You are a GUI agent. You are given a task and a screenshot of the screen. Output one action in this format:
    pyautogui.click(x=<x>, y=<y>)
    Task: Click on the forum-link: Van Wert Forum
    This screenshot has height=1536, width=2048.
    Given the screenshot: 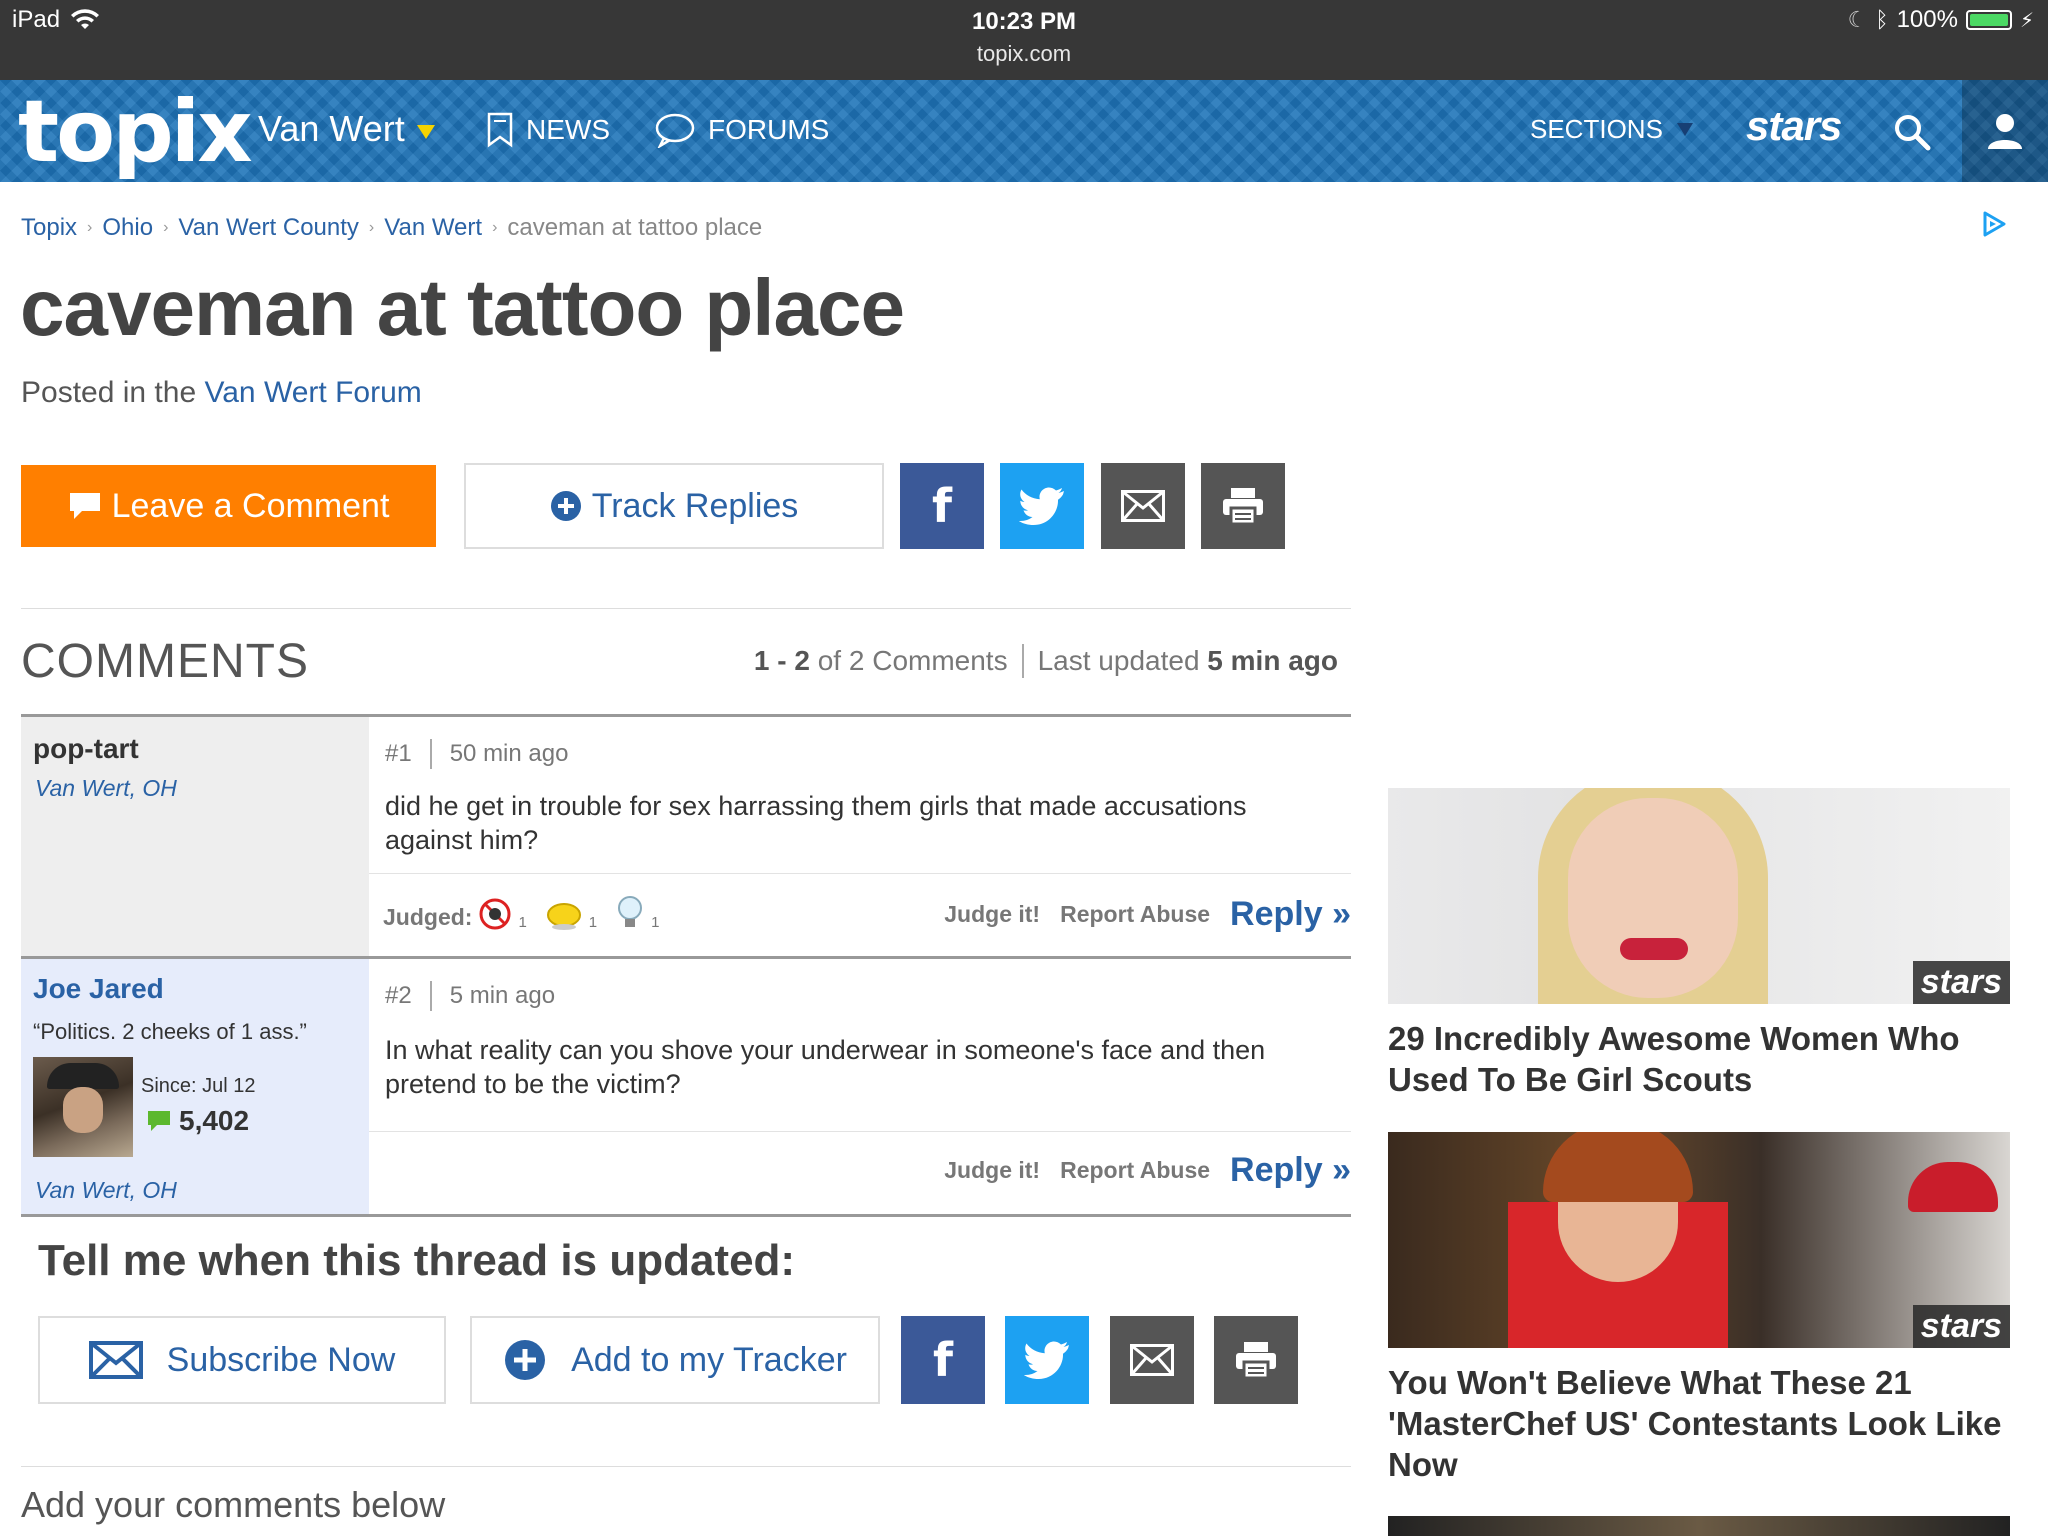 What is the action you would take?
    pyautogui.click(x=312, y=392)
    